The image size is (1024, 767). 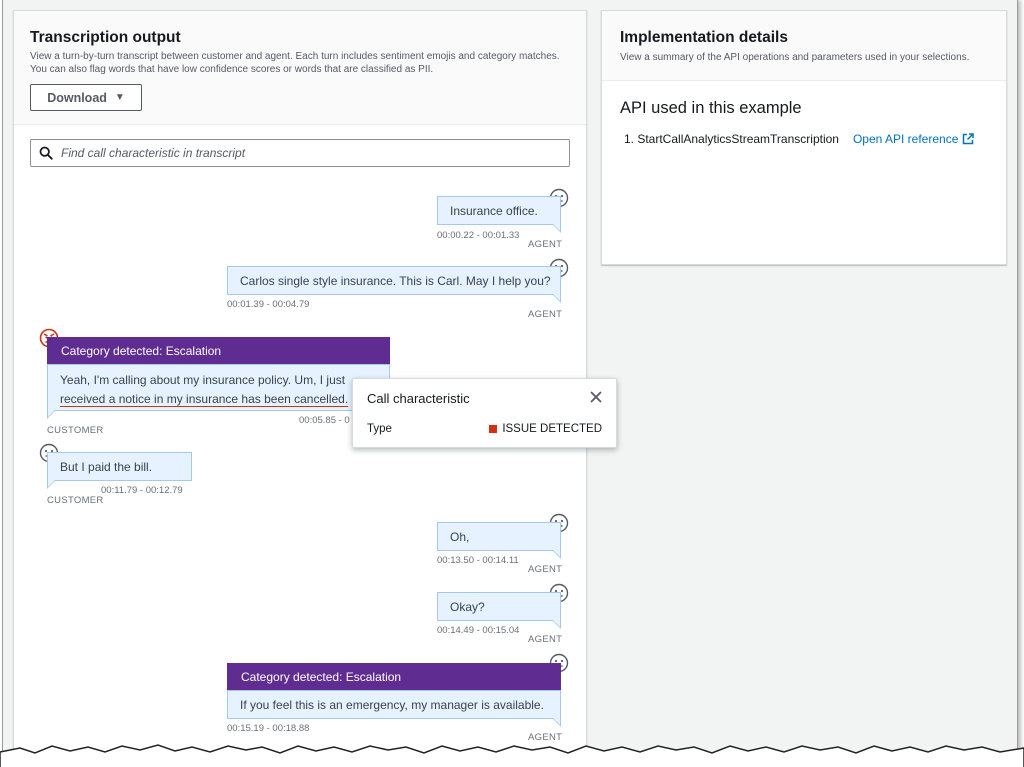 I want to click on turn-timestamp: 00:01.39 - 00:04.79, so click(x=268, y=304).